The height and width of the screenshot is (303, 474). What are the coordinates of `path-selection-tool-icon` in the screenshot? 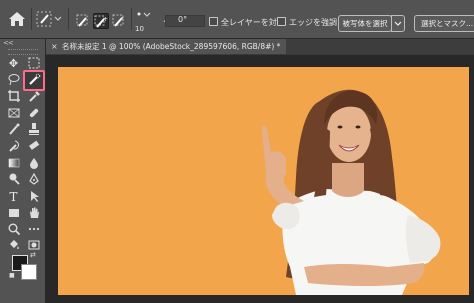 It's located at (33, 197).